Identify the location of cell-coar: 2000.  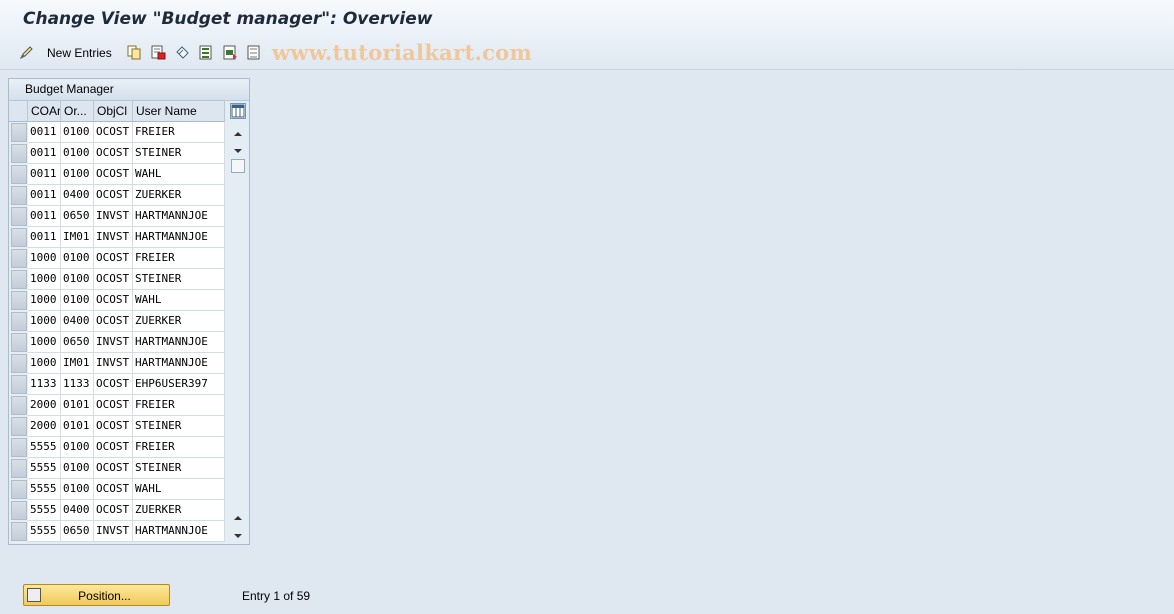
(44, 405).